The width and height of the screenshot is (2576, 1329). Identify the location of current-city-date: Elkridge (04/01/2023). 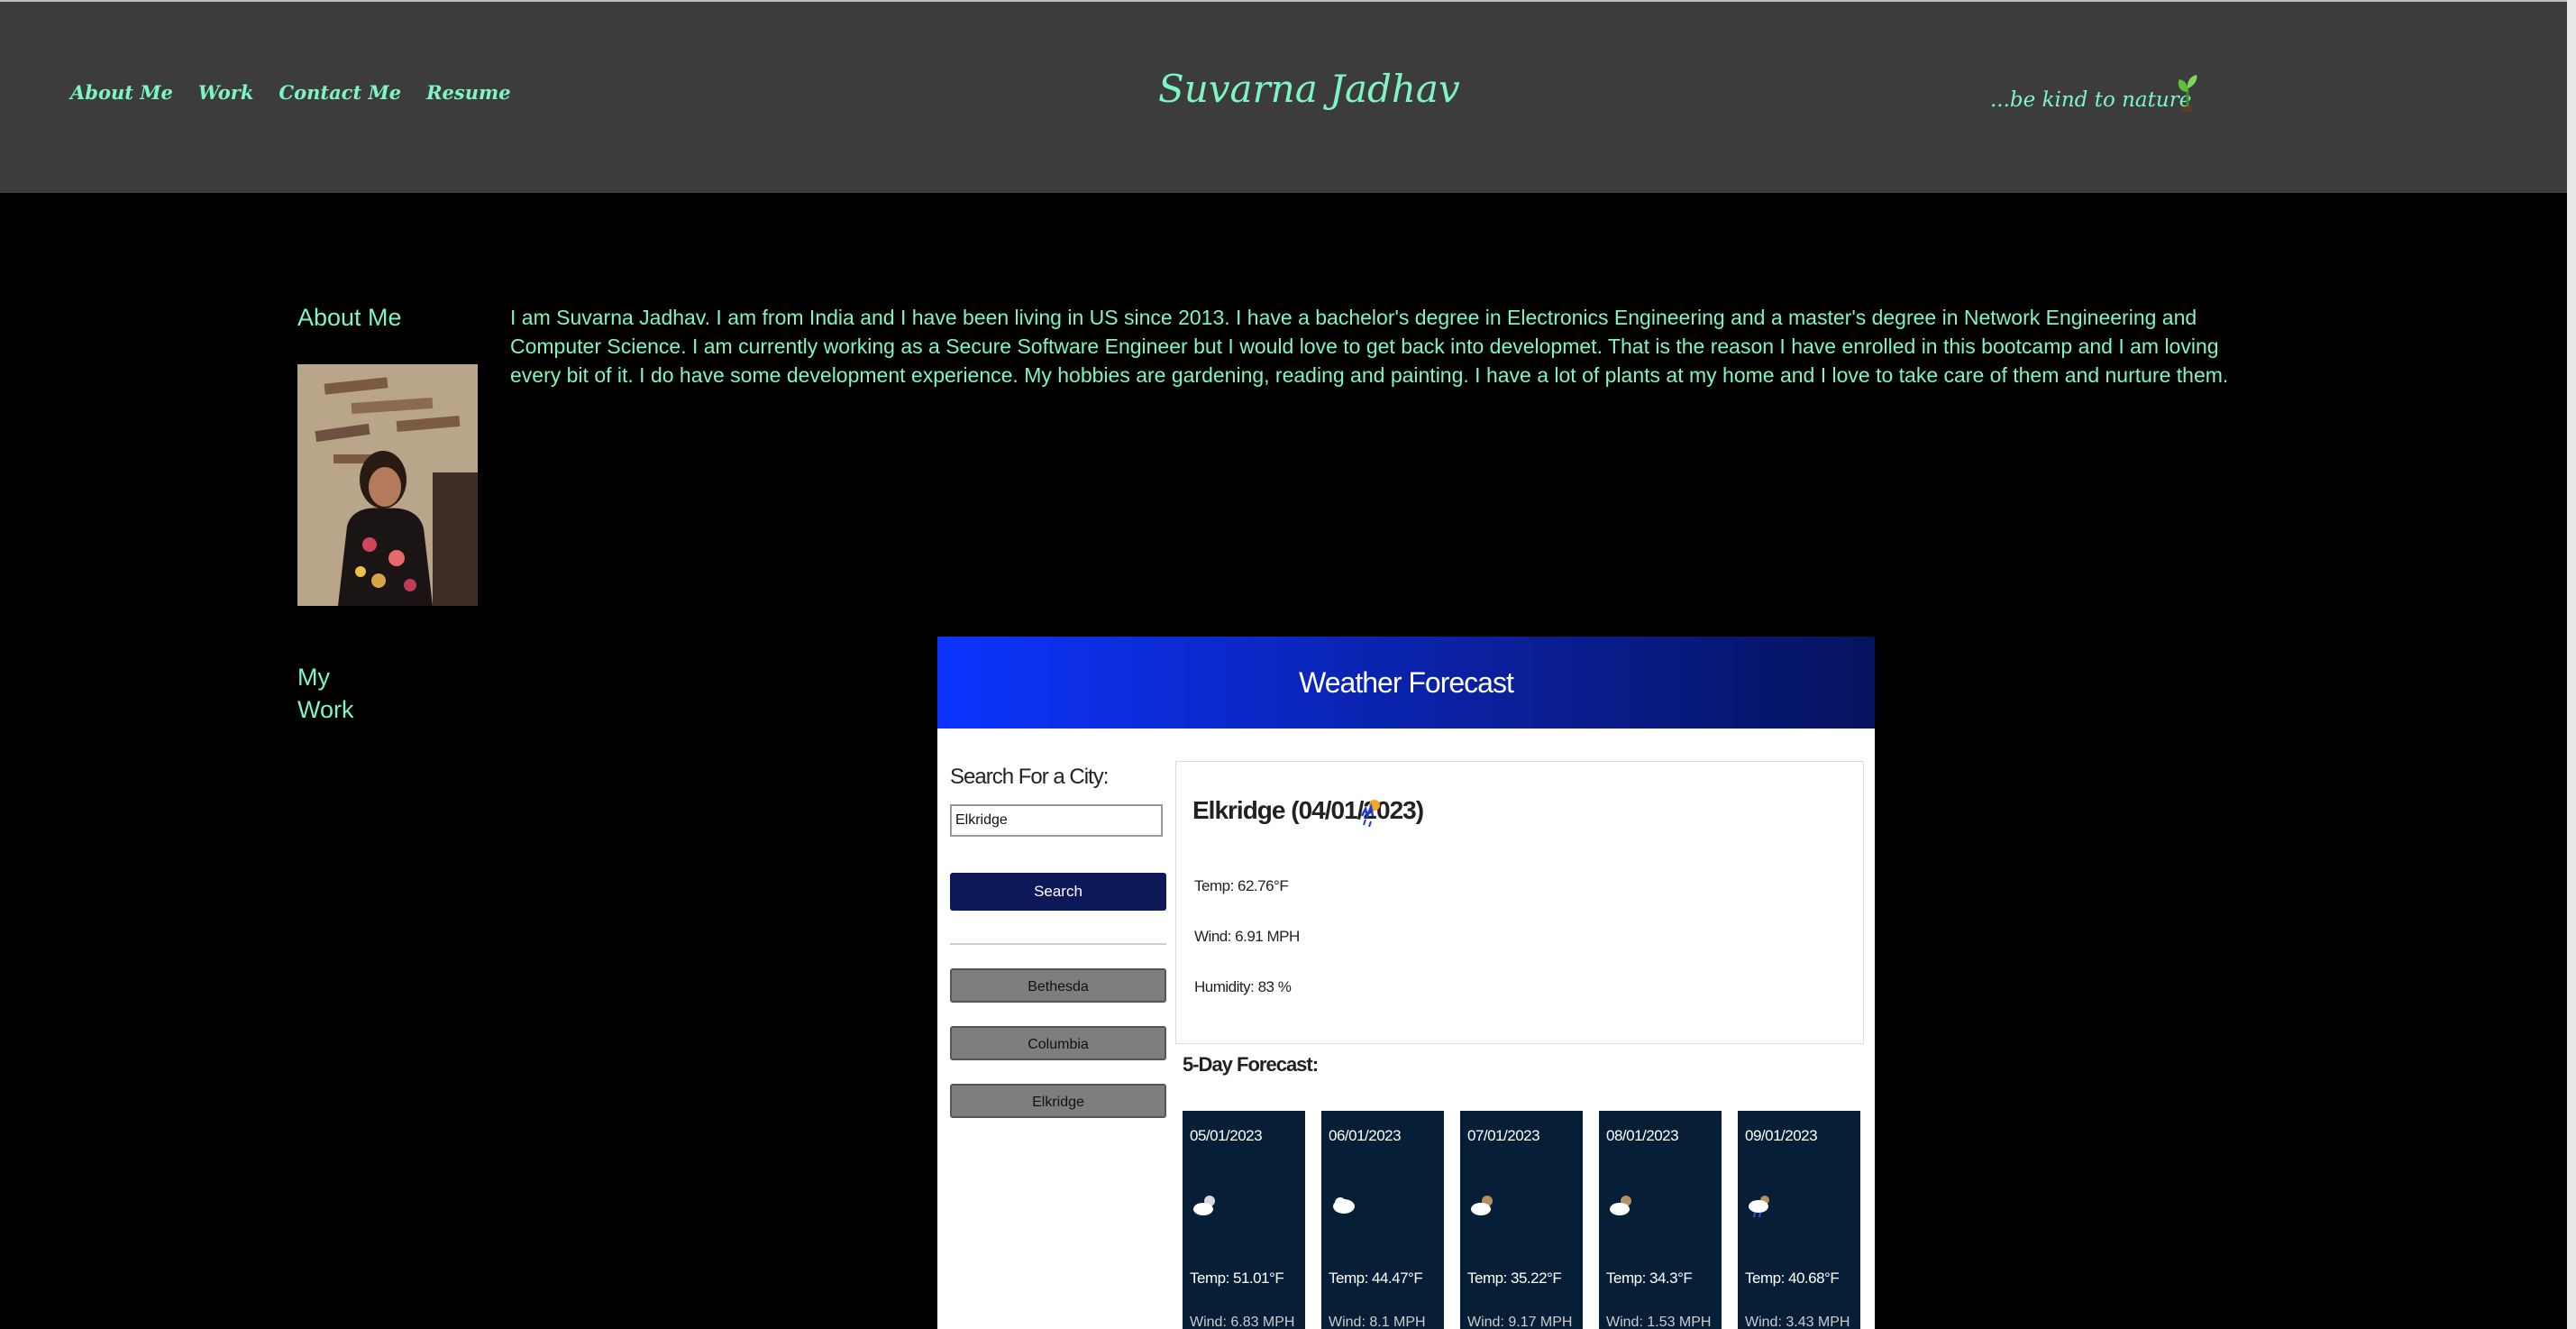
(1308, 810).